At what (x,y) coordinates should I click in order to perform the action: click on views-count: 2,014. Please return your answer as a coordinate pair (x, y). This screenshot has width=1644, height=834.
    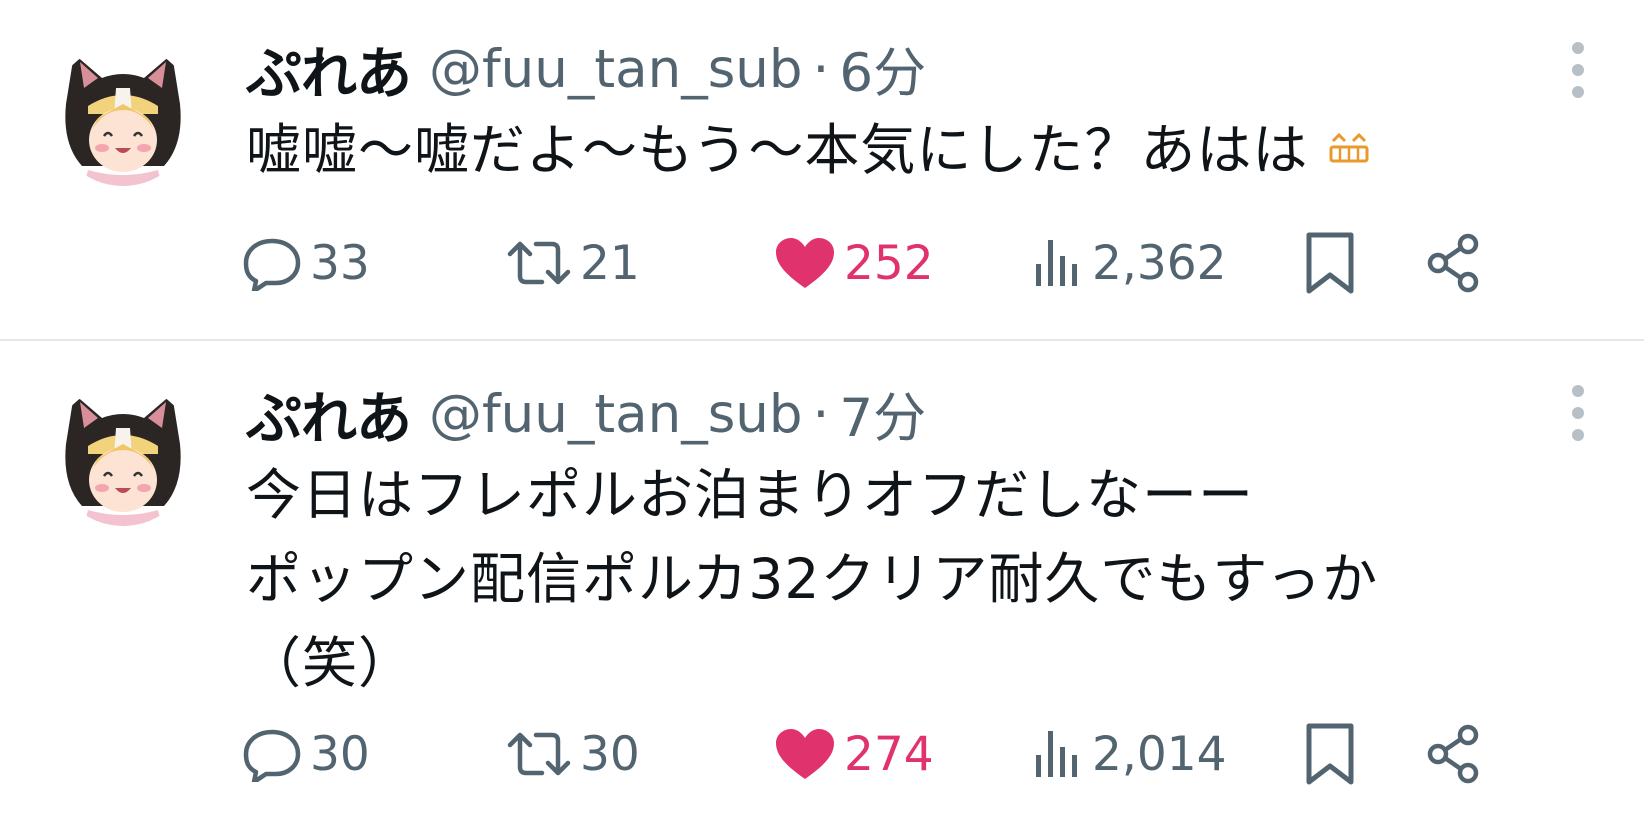
    Looking at the image, I should click on (1159, 754).